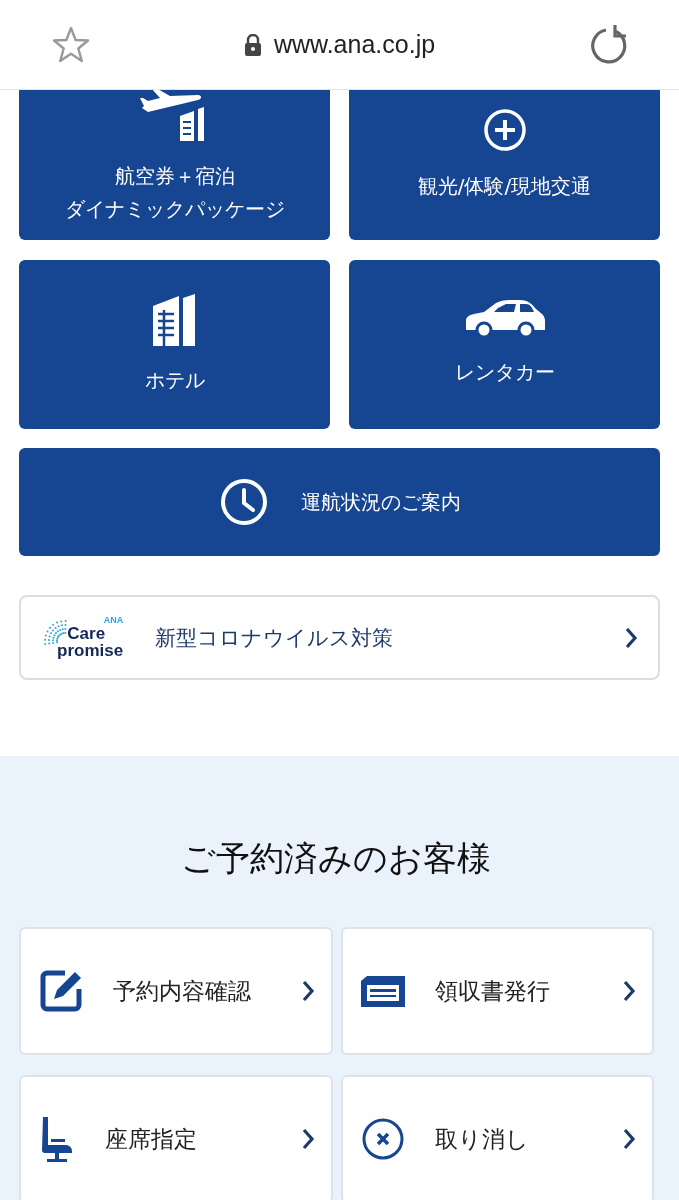 This screenshot has height=1200, width=679. I want to click on menu-card: 取り消し, so click(497, 1137).